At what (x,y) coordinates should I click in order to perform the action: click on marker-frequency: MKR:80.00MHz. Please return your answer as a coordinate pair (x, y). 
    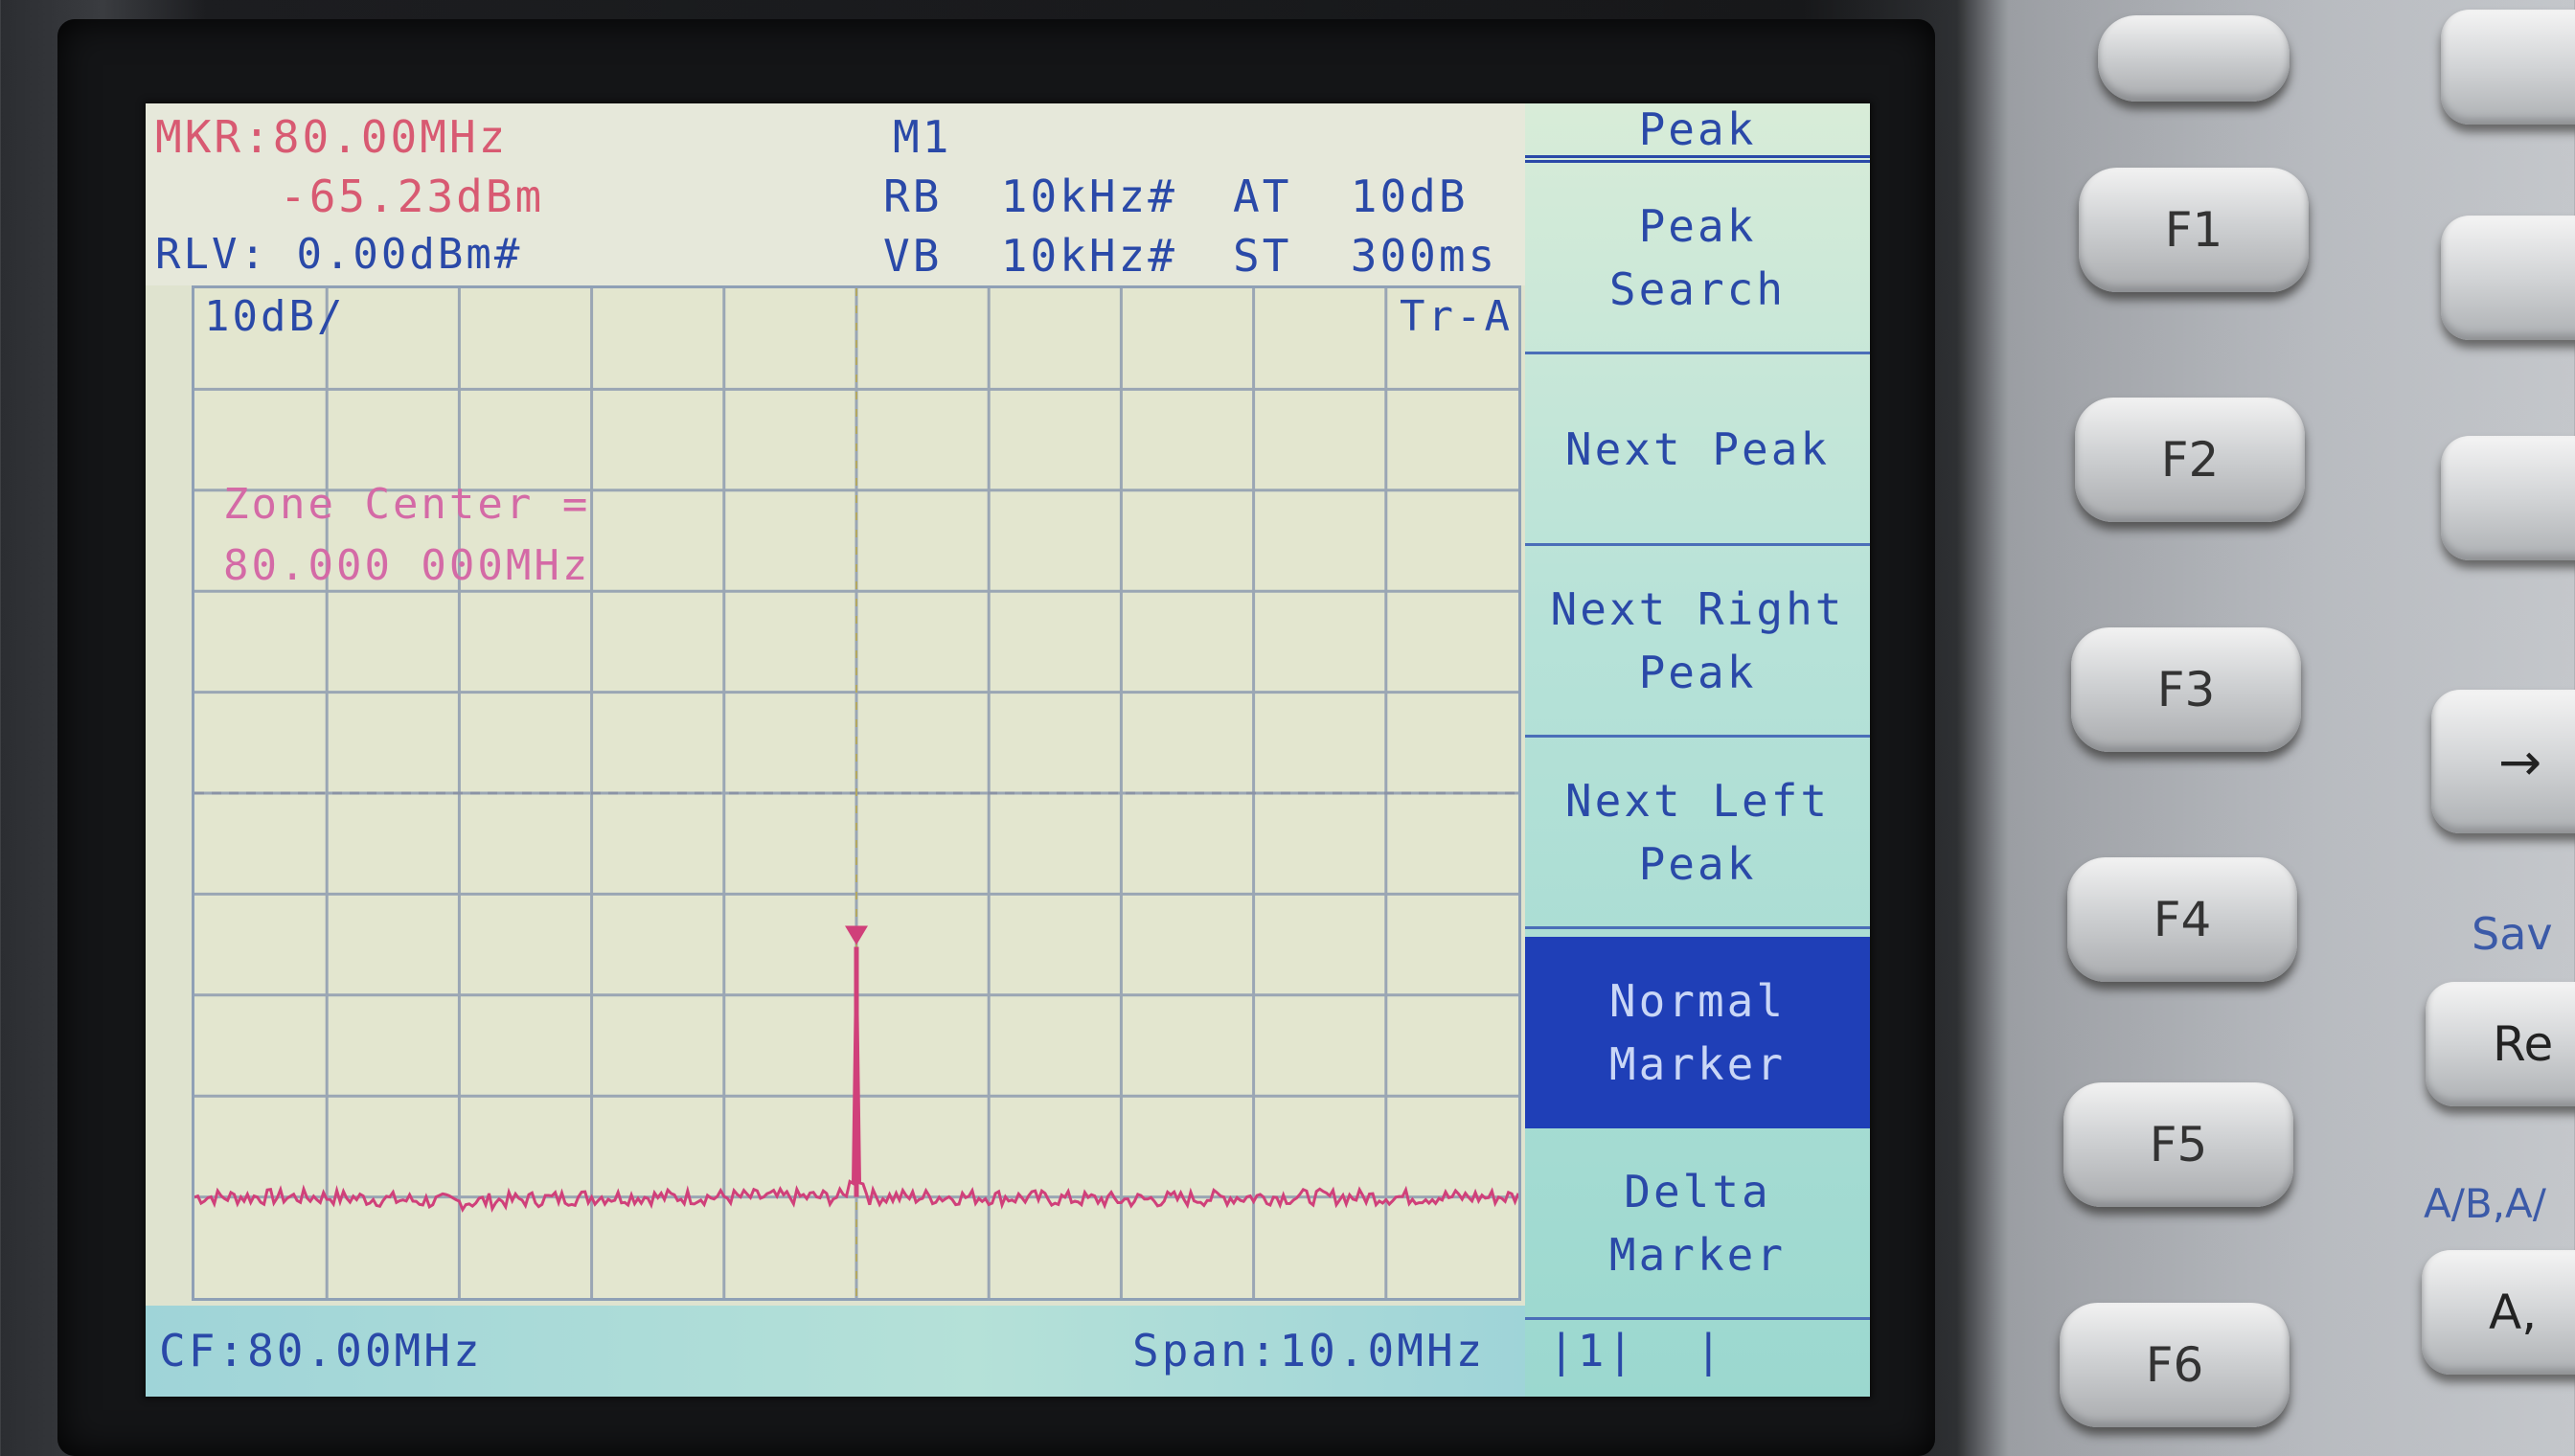
    Looking at the image, I should click on (332, 137).